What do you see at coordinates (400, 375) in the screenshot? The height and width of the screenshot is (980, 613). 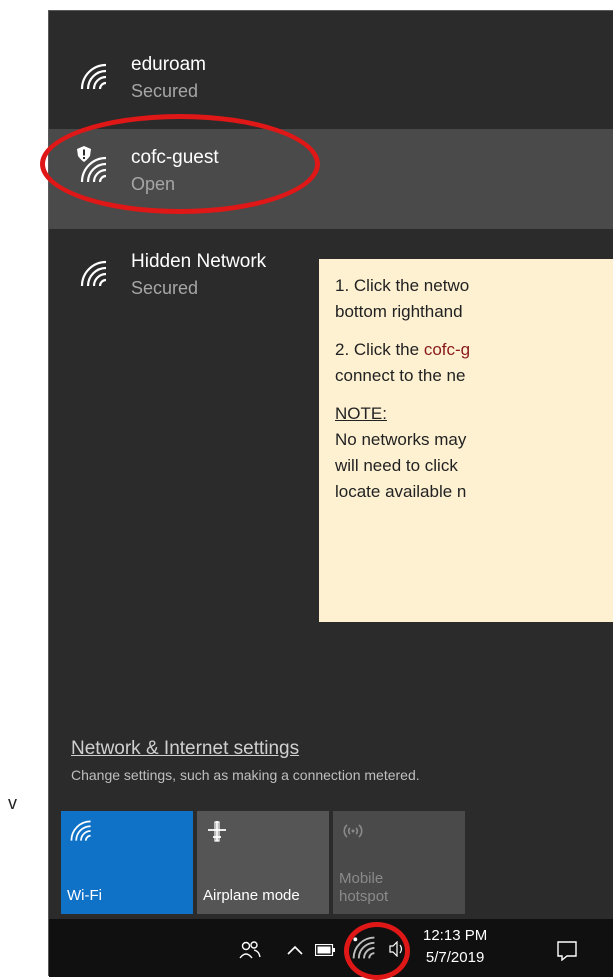 I see `callout-step2-cont: connect to the ne` at bounding box center [400, 375].